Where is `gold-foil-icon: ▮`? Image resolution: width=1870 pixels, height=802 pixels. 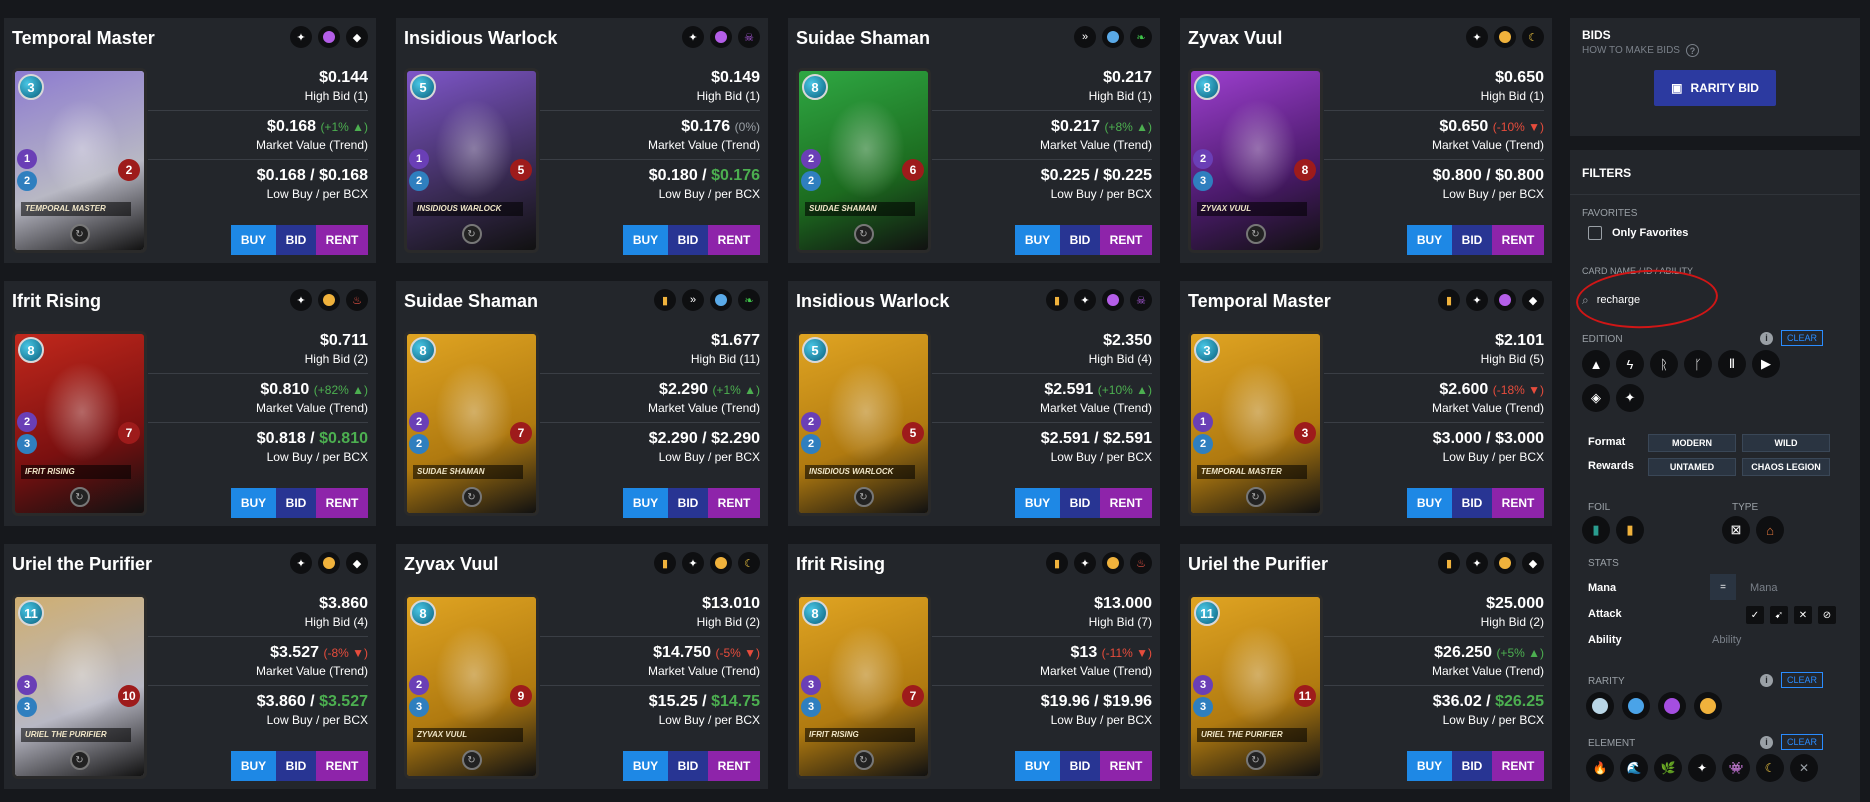
gold-foil-icon: ▮ is located at coordinates (1630, 530).